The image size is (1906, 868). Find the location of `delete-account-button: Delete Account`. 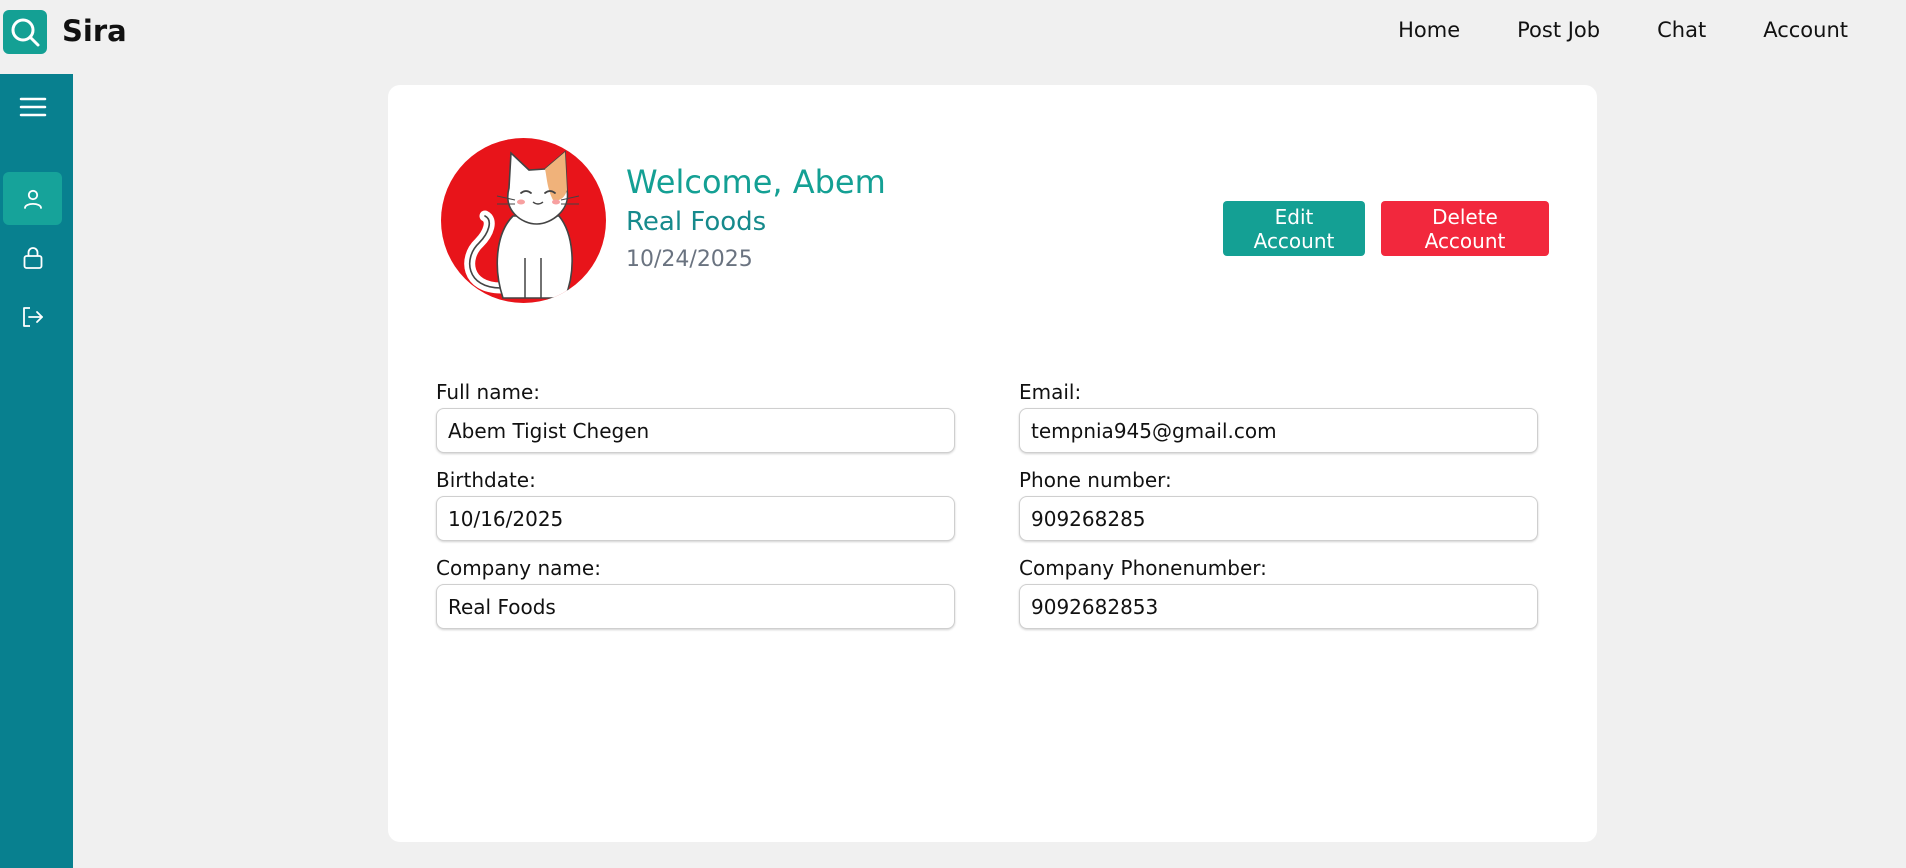

delete-account-button: Delete Account is located at coordinates (1465, 228).